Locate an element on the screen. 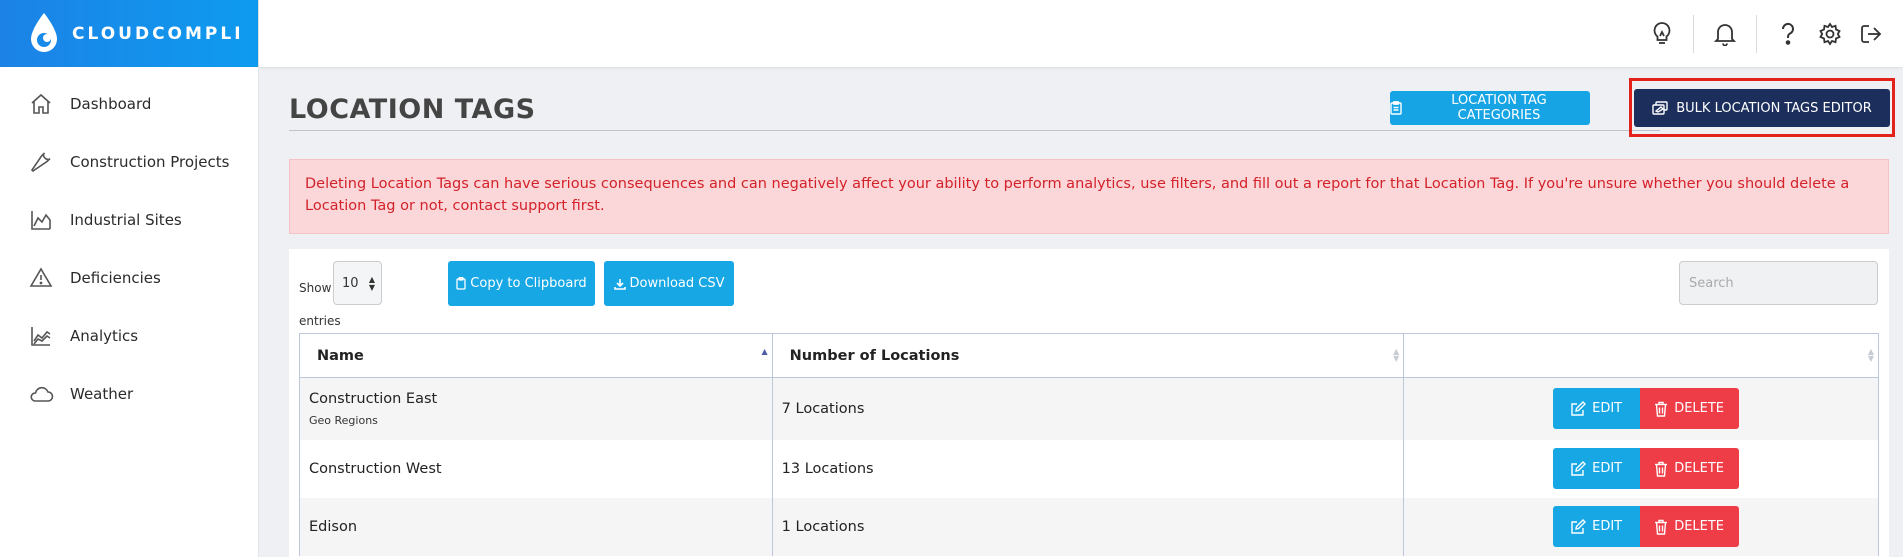 The image size is (1903, 557). cell-locations: 7 Locations is located at coordinates (1088, 408).